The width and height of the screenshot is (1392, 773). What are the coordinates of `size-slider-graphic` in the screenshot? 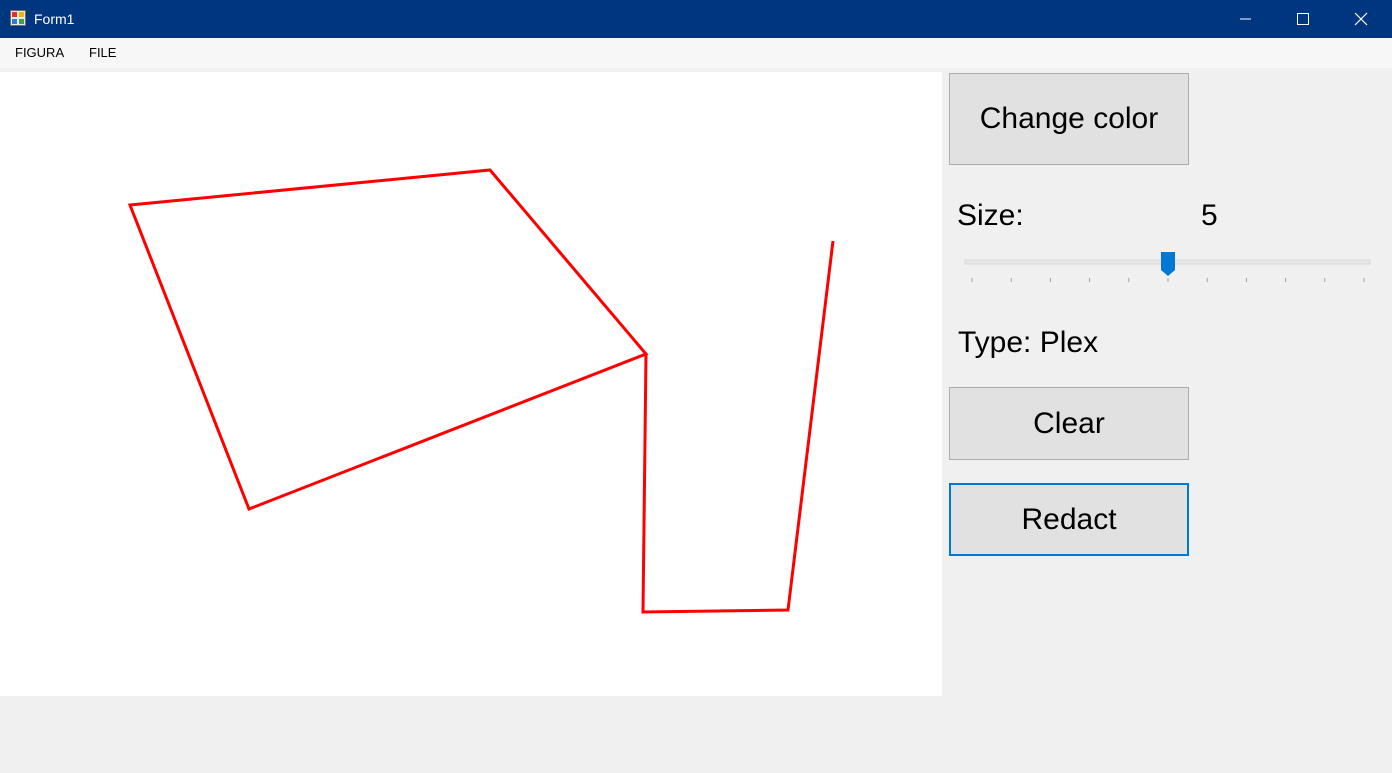 It's located at (1167, 267).